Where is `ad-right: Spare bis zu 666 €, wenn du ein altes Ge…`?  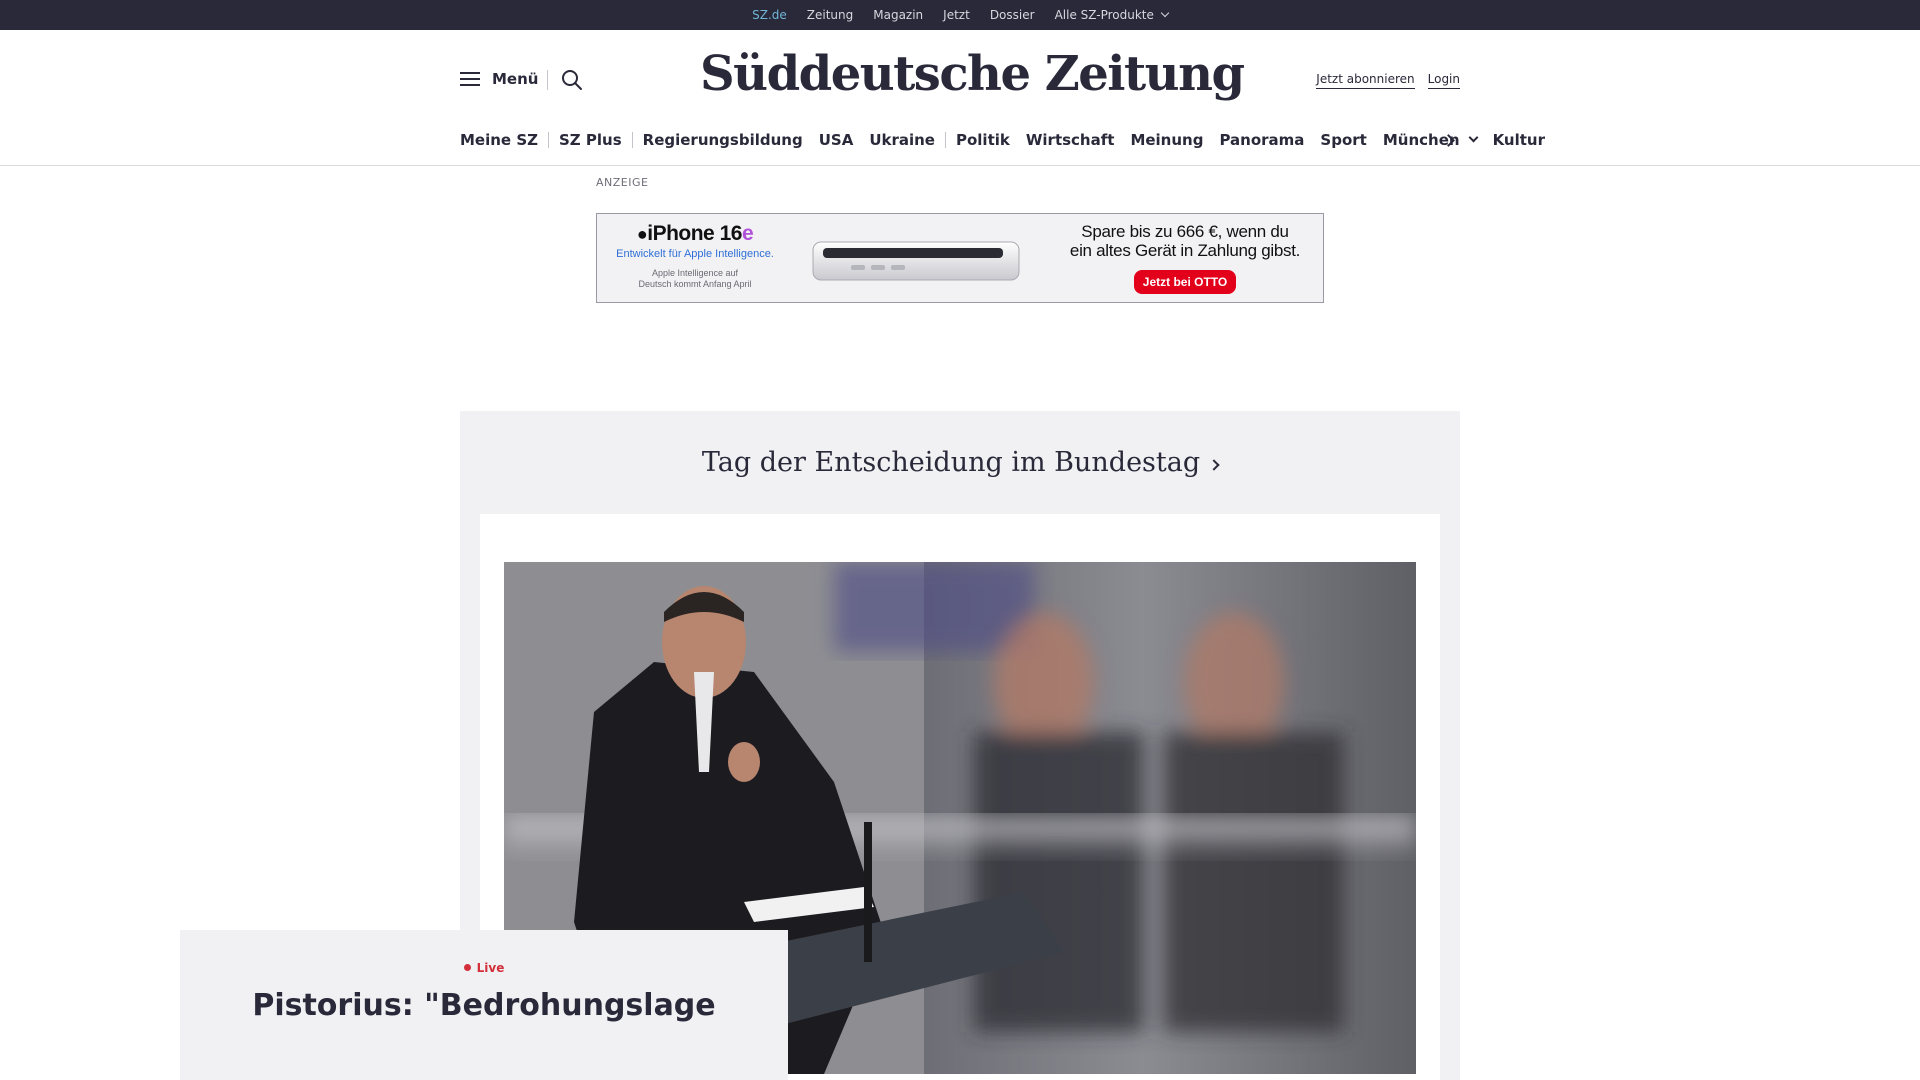
ad-right: Spare bis zu 666 €, wenn du ein altes Ge… is located at coordinates (1185, 258).